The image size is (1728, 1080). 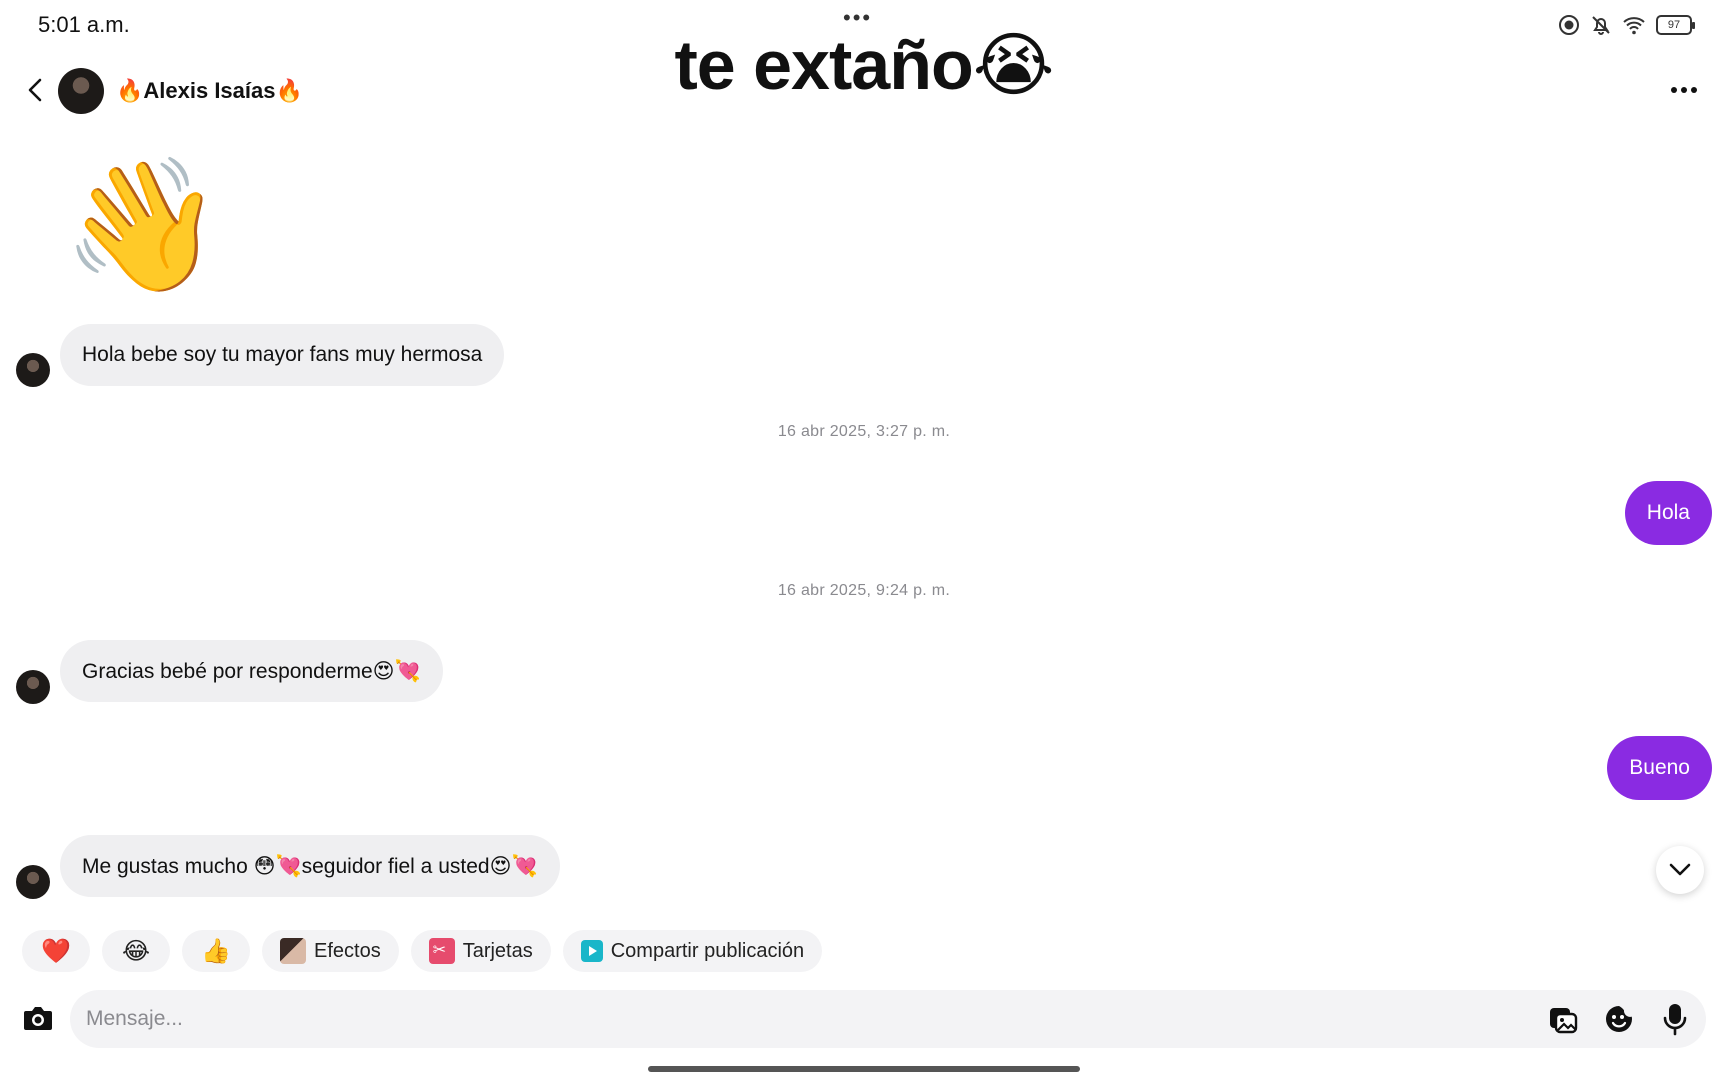 What do you see at coordinates (143, 225) in the screenshot?
I see `wave-sticker: 👋` at bounding box center [143, 225].